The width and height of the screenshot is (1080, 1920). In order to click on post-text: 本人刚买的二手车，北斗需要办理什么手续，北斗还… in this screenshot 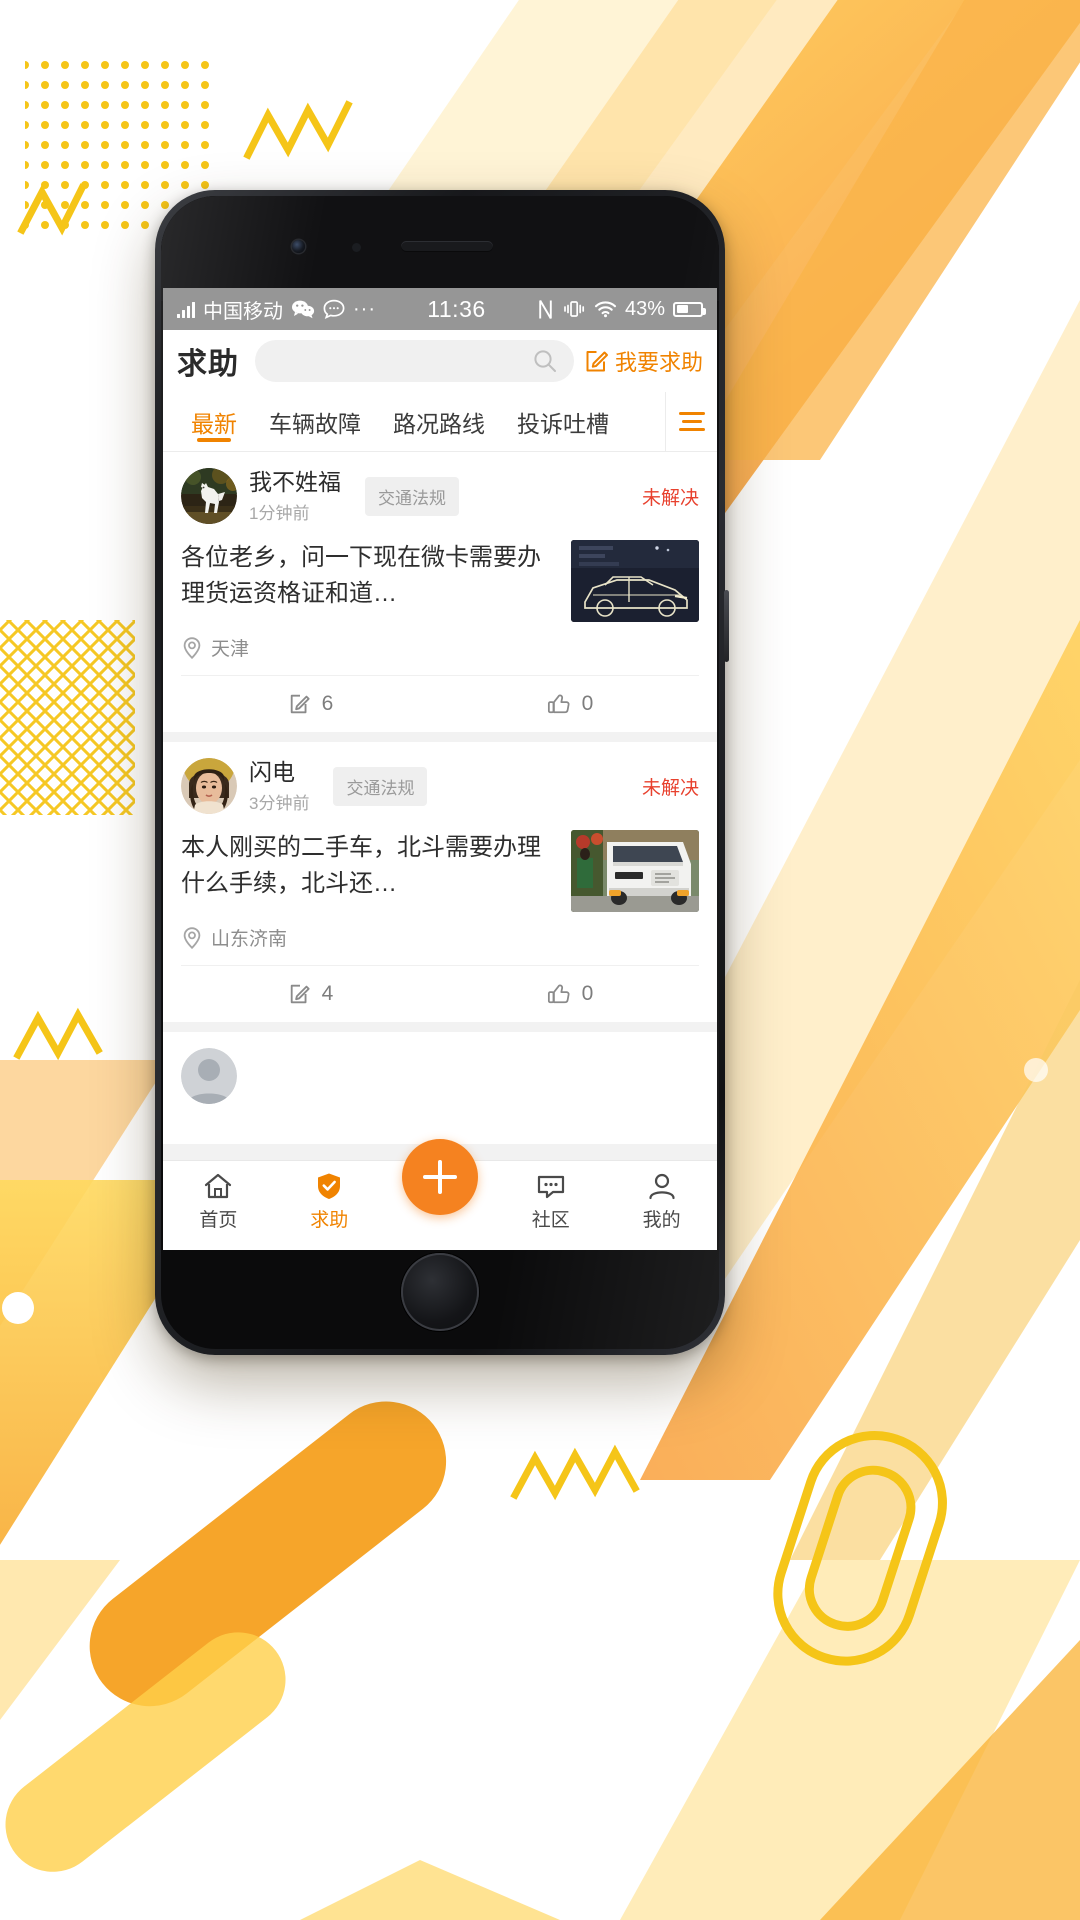, I will do `click(369, 866)`.